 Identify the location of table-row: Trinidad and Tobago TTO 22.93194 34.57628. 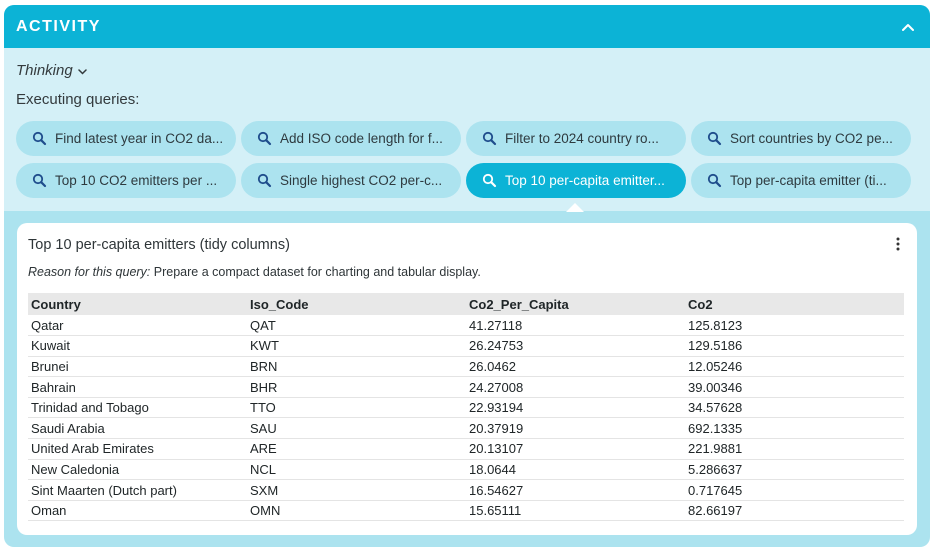
(466, 408).